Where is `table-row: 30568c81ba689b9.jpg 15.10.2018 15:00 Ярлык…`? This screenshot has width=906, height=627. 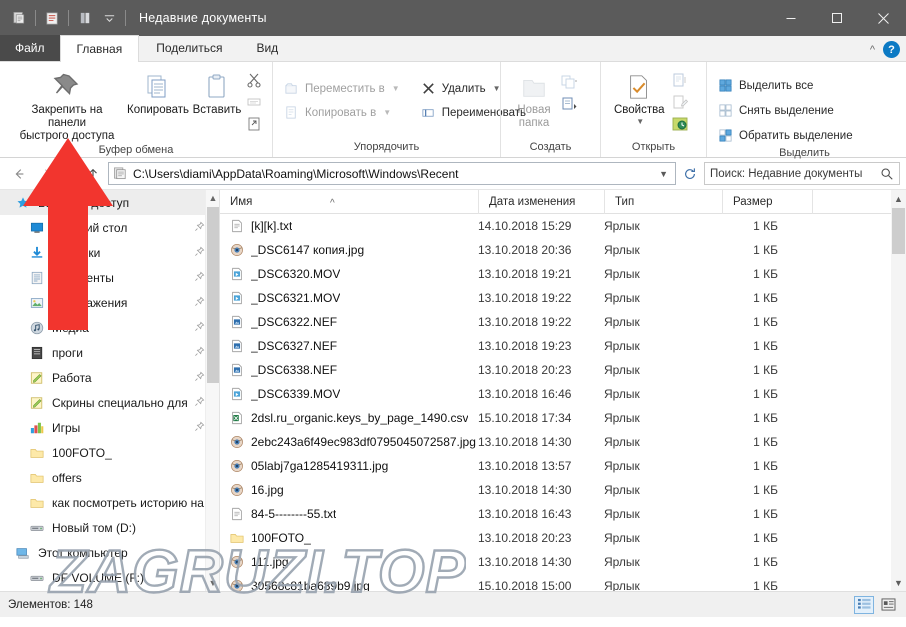
table-row: 30568c81ba689b9.jpg 15.10.2018 15:00 Ярлык… is located at coordinates (563, 582).